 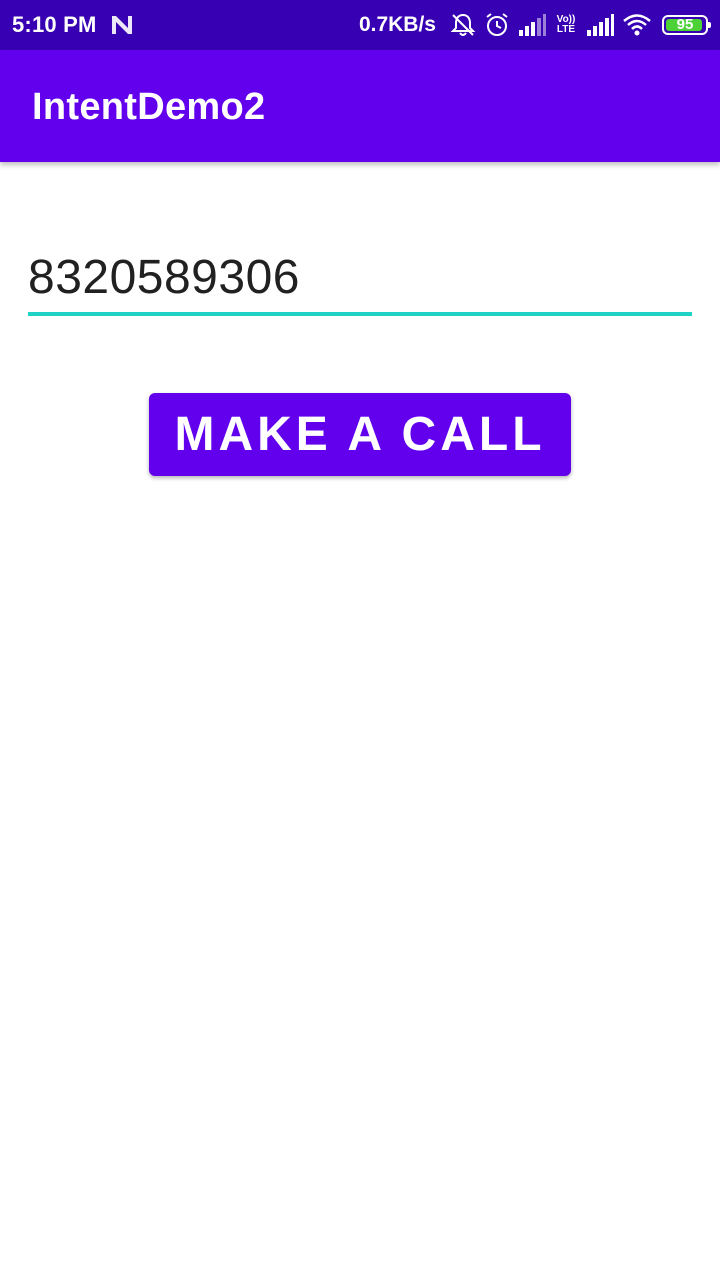 I want to click on volte-icon: Vo)) LTE, so click(x=566, y=25).